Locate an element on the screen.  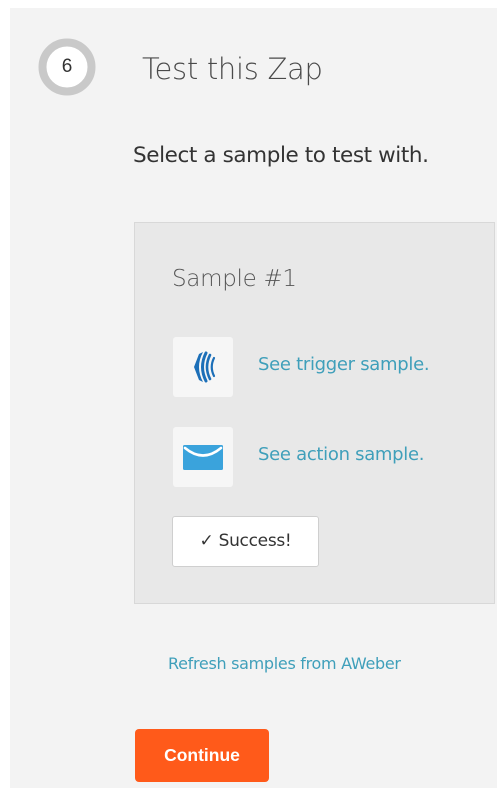
email-envelope-icon is located at coordinates (203, 457).